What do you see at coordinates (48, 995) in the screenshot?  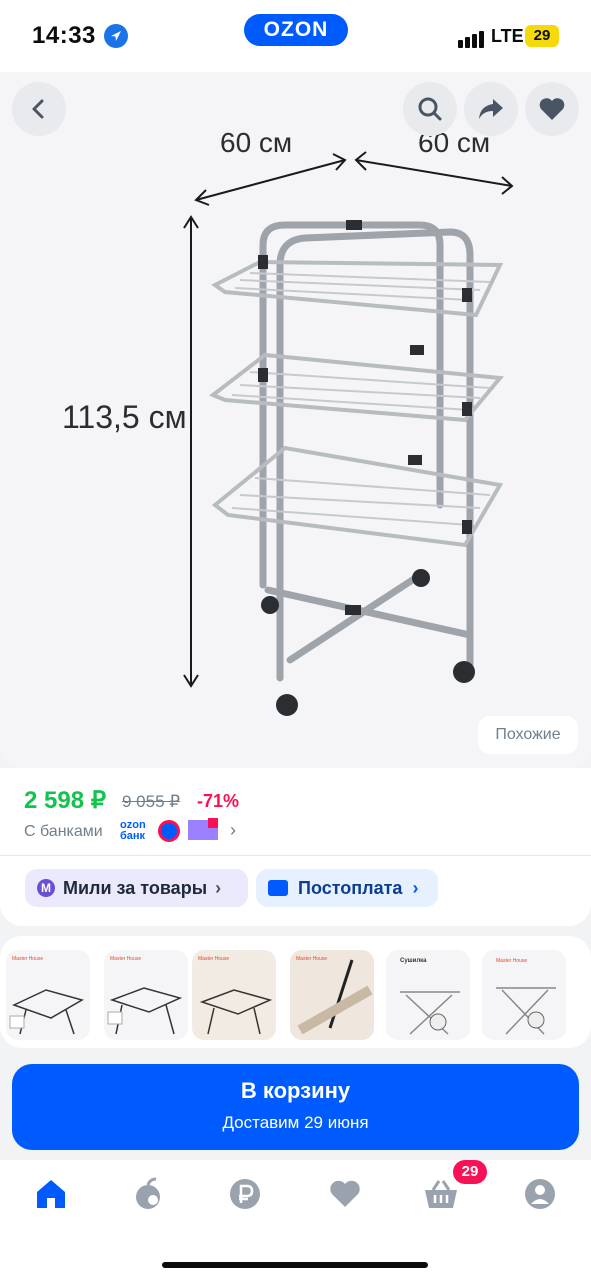 I see `thumbnail-1: Master House` at bounding box center [48, 995].